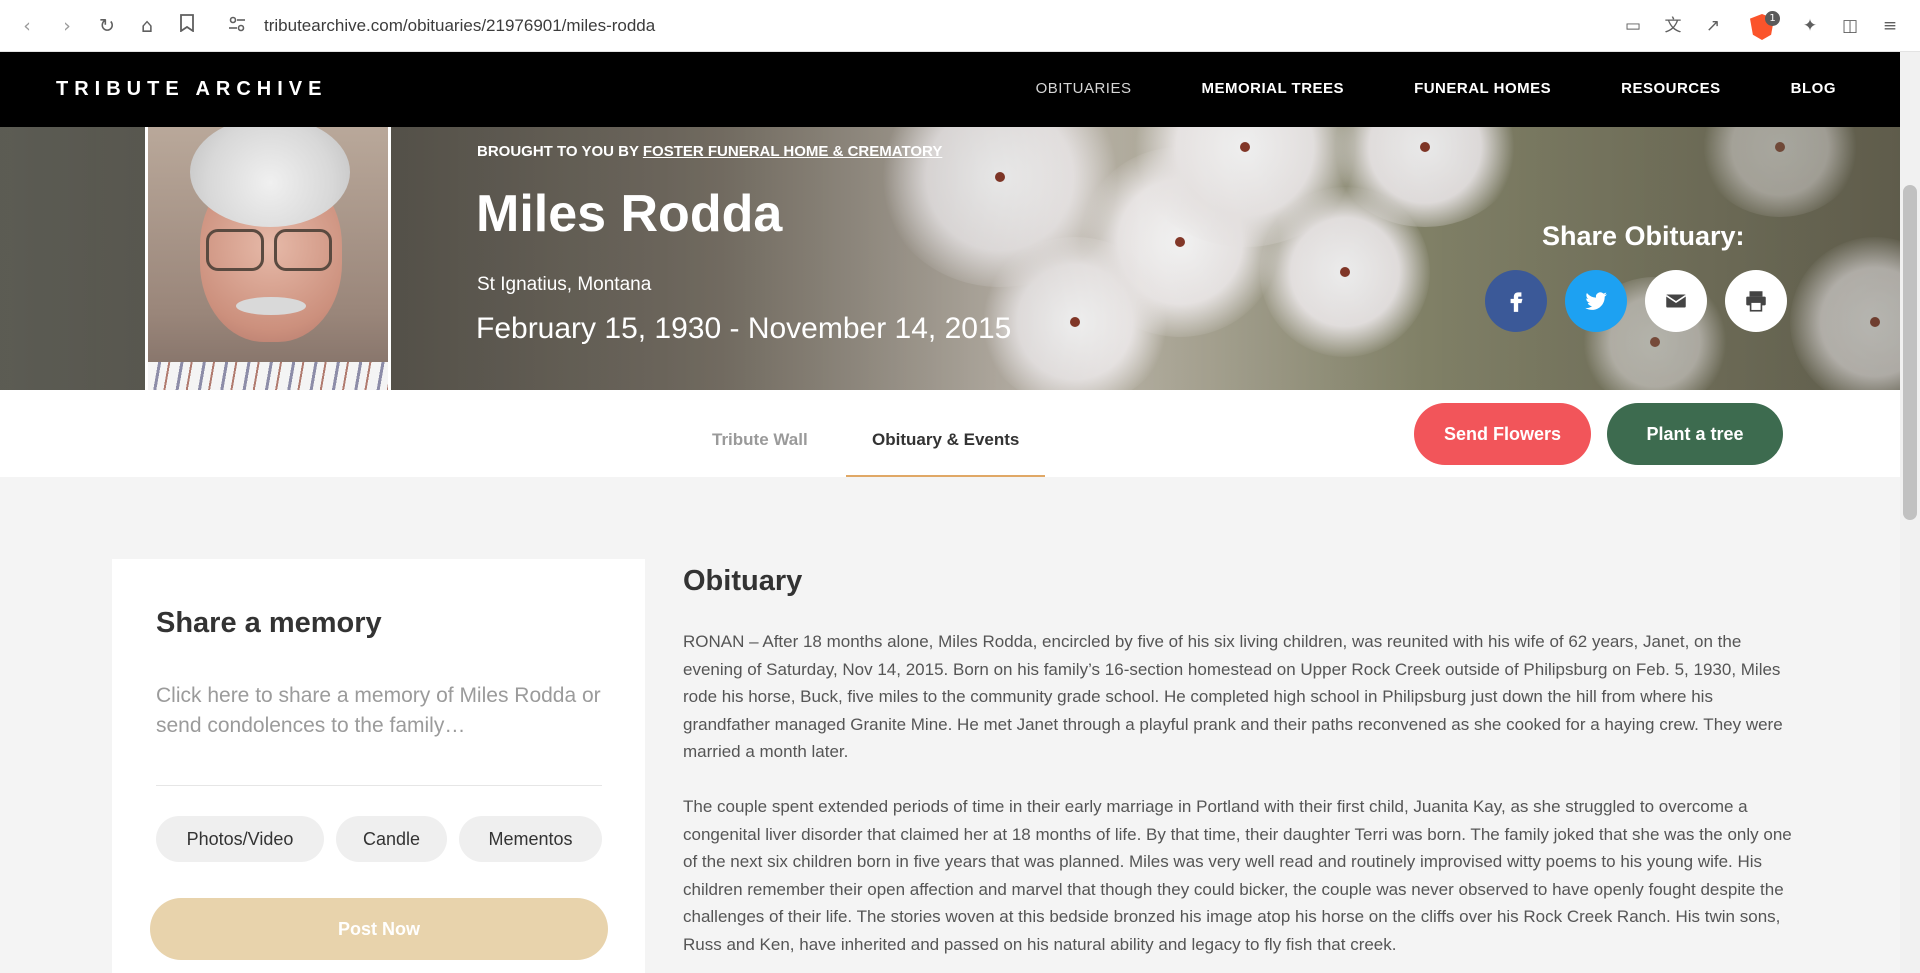  Describe the element at coordinates (237, 26) in the screenshot. I see `site-info-icon` at that location.